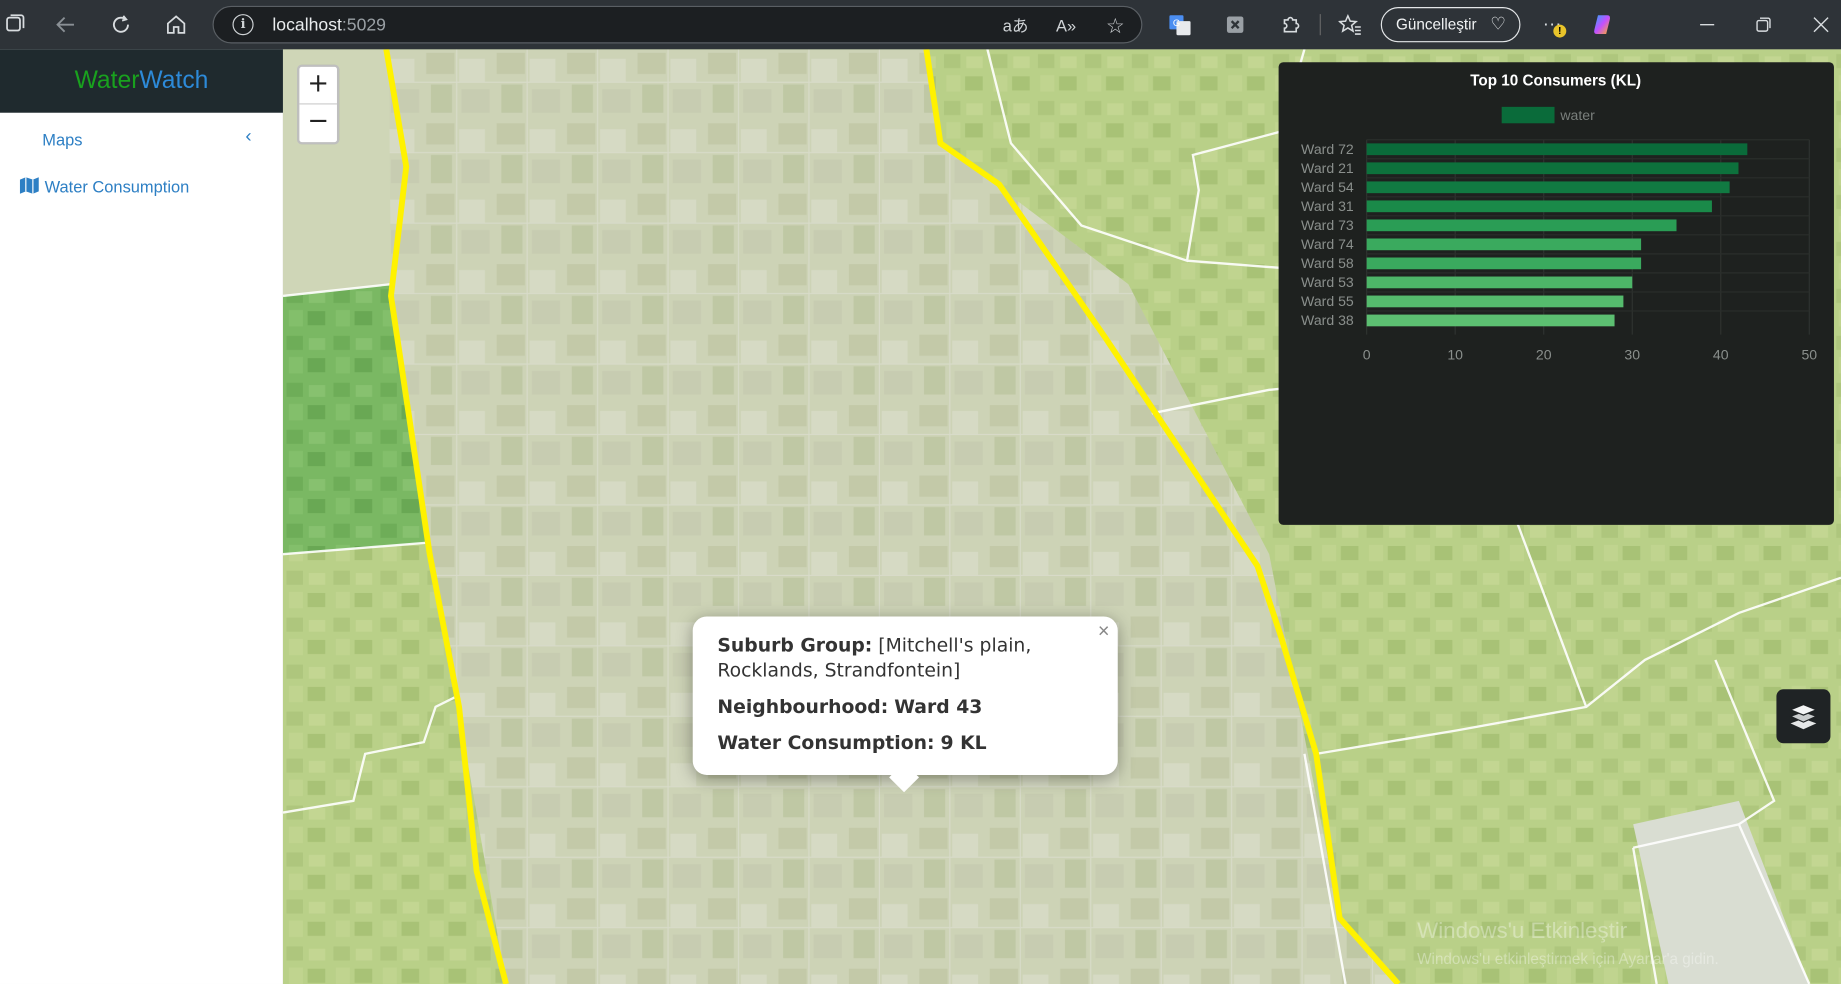 Image resolution: width=1841 pixels, height=984 pixels. I want to click on refresh-icon, so click(121, 25).